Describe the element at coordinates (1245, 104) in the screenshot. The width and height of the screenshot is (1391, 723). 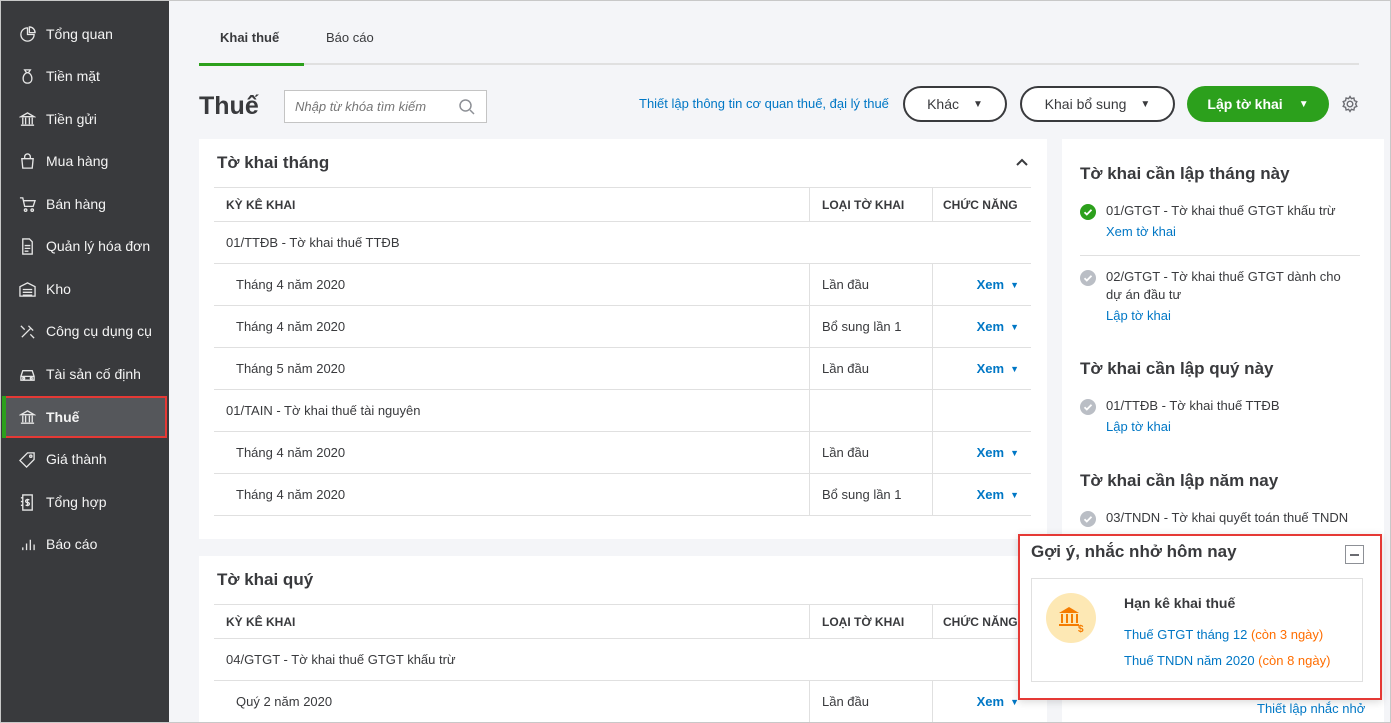
I see `create-button-label: Lập tờ khai` at that location.